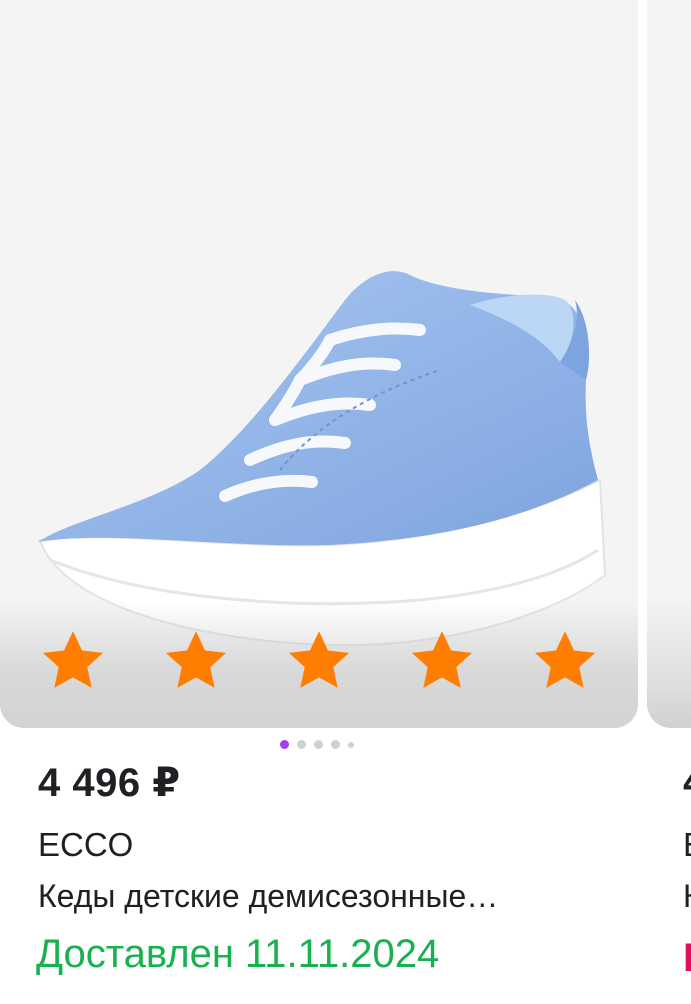  I want to click on next-product-price: 4, so click(687, 782).